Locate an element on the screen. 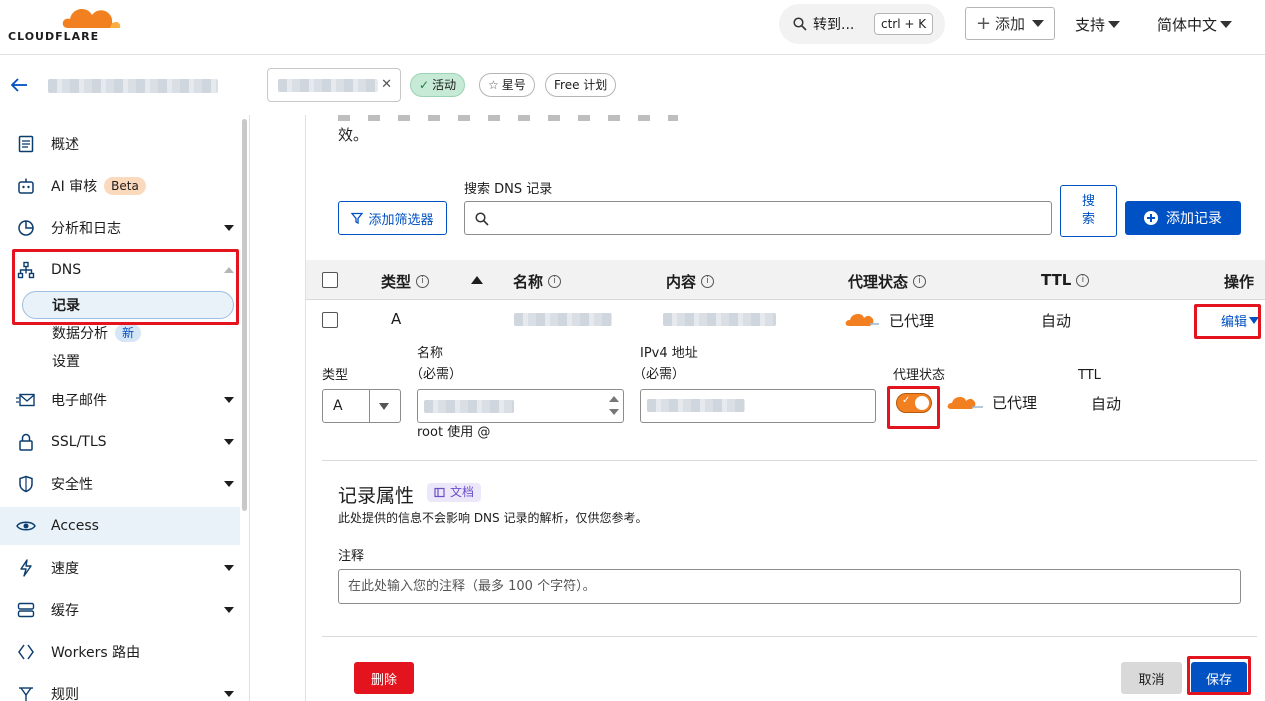 This screenshot has width=1265, height=701. new-badge: 新 is located at coordinates (128, 333).